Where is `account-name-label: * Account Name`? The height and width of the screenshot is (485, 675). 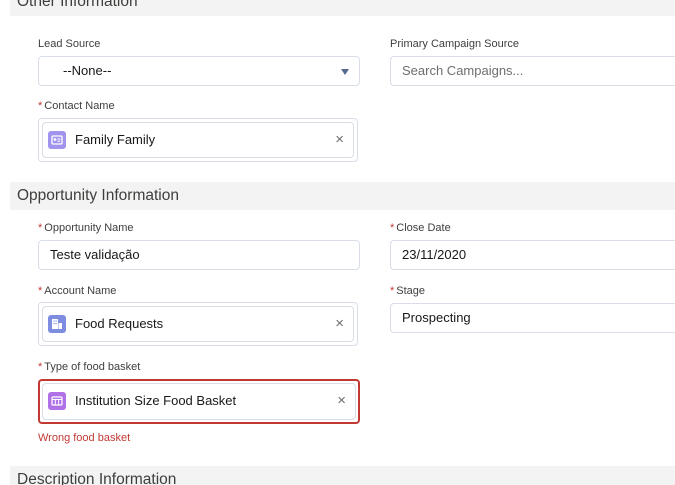 account-name-label: * Account Name is located at coordinates (77, 291).